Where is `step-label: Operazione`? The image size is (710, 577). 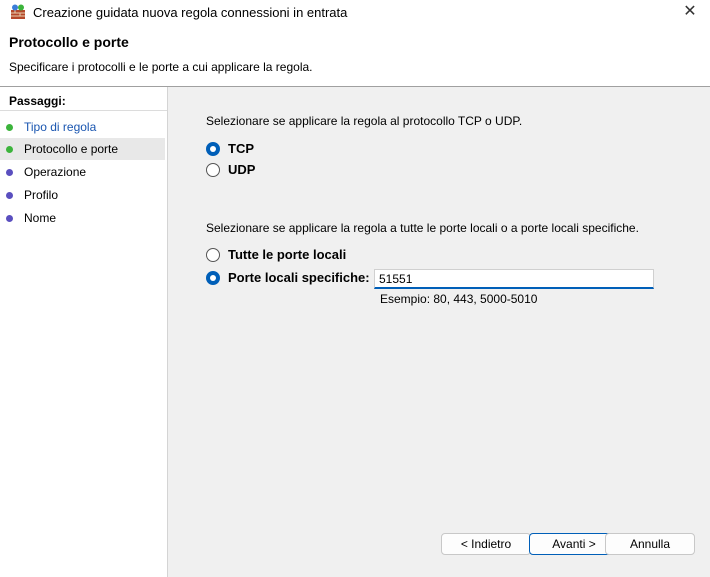 step-label: Operazione is located at coordinates (55, 172).